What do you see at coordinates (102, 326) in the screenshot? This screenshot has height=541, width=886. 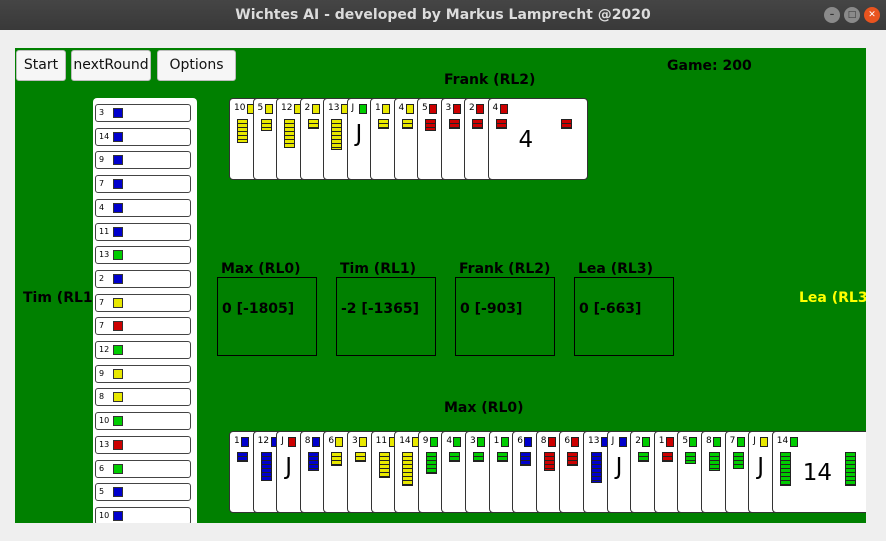 I see `card-rank: 7` at bounding box center [102, 326].